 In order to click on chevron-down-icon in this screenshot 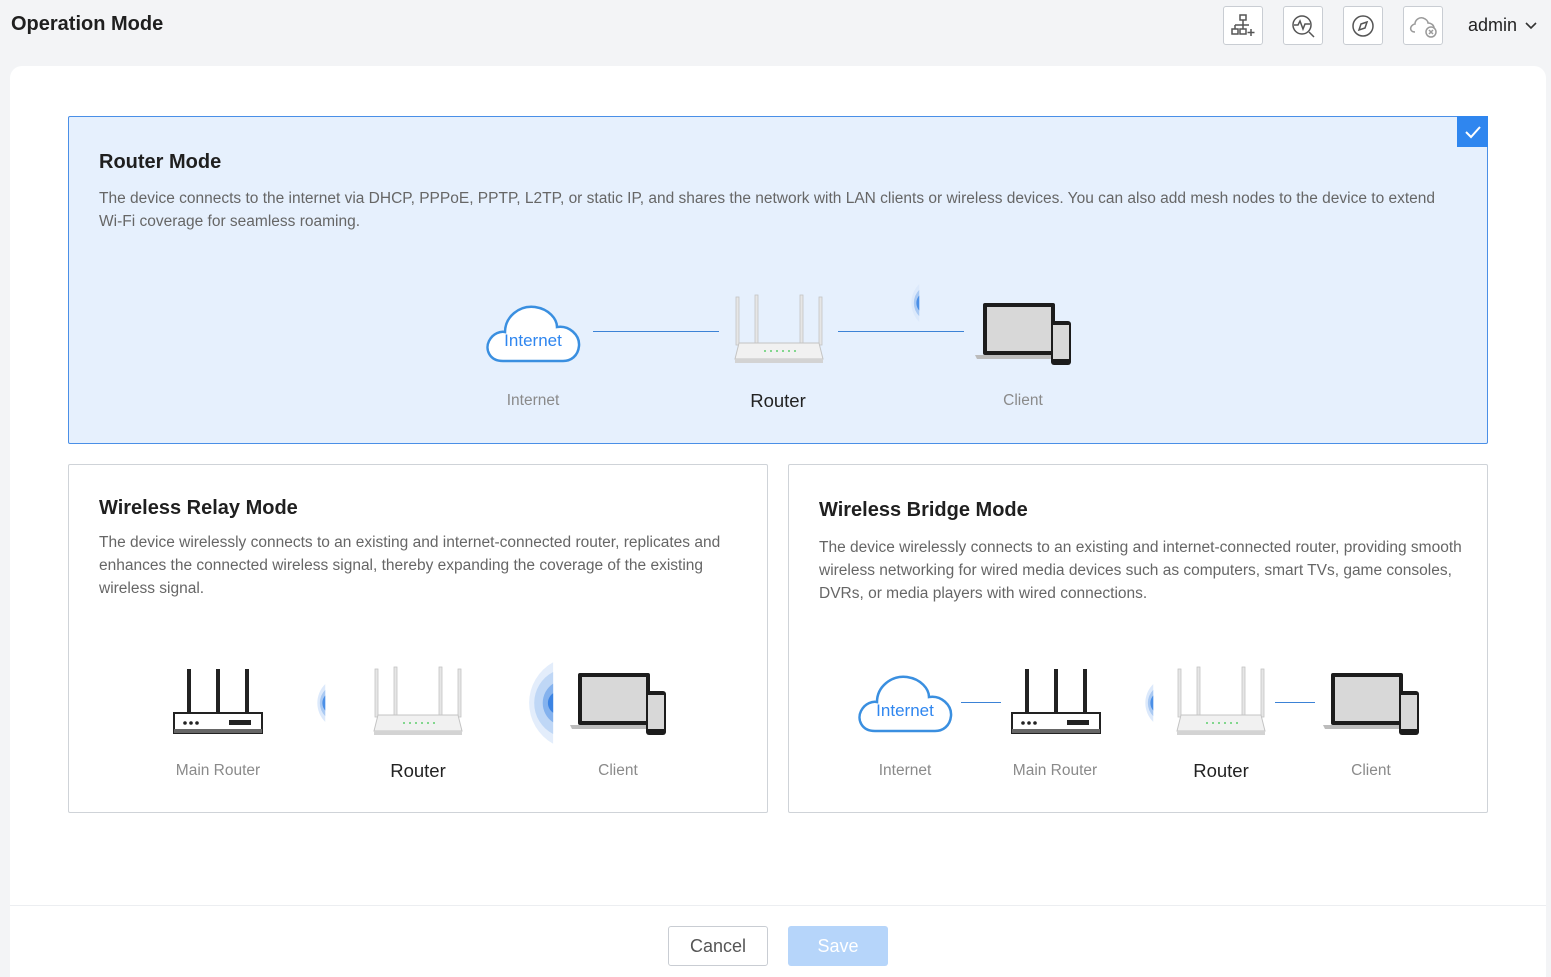, I will do `click(1531, 25)`.